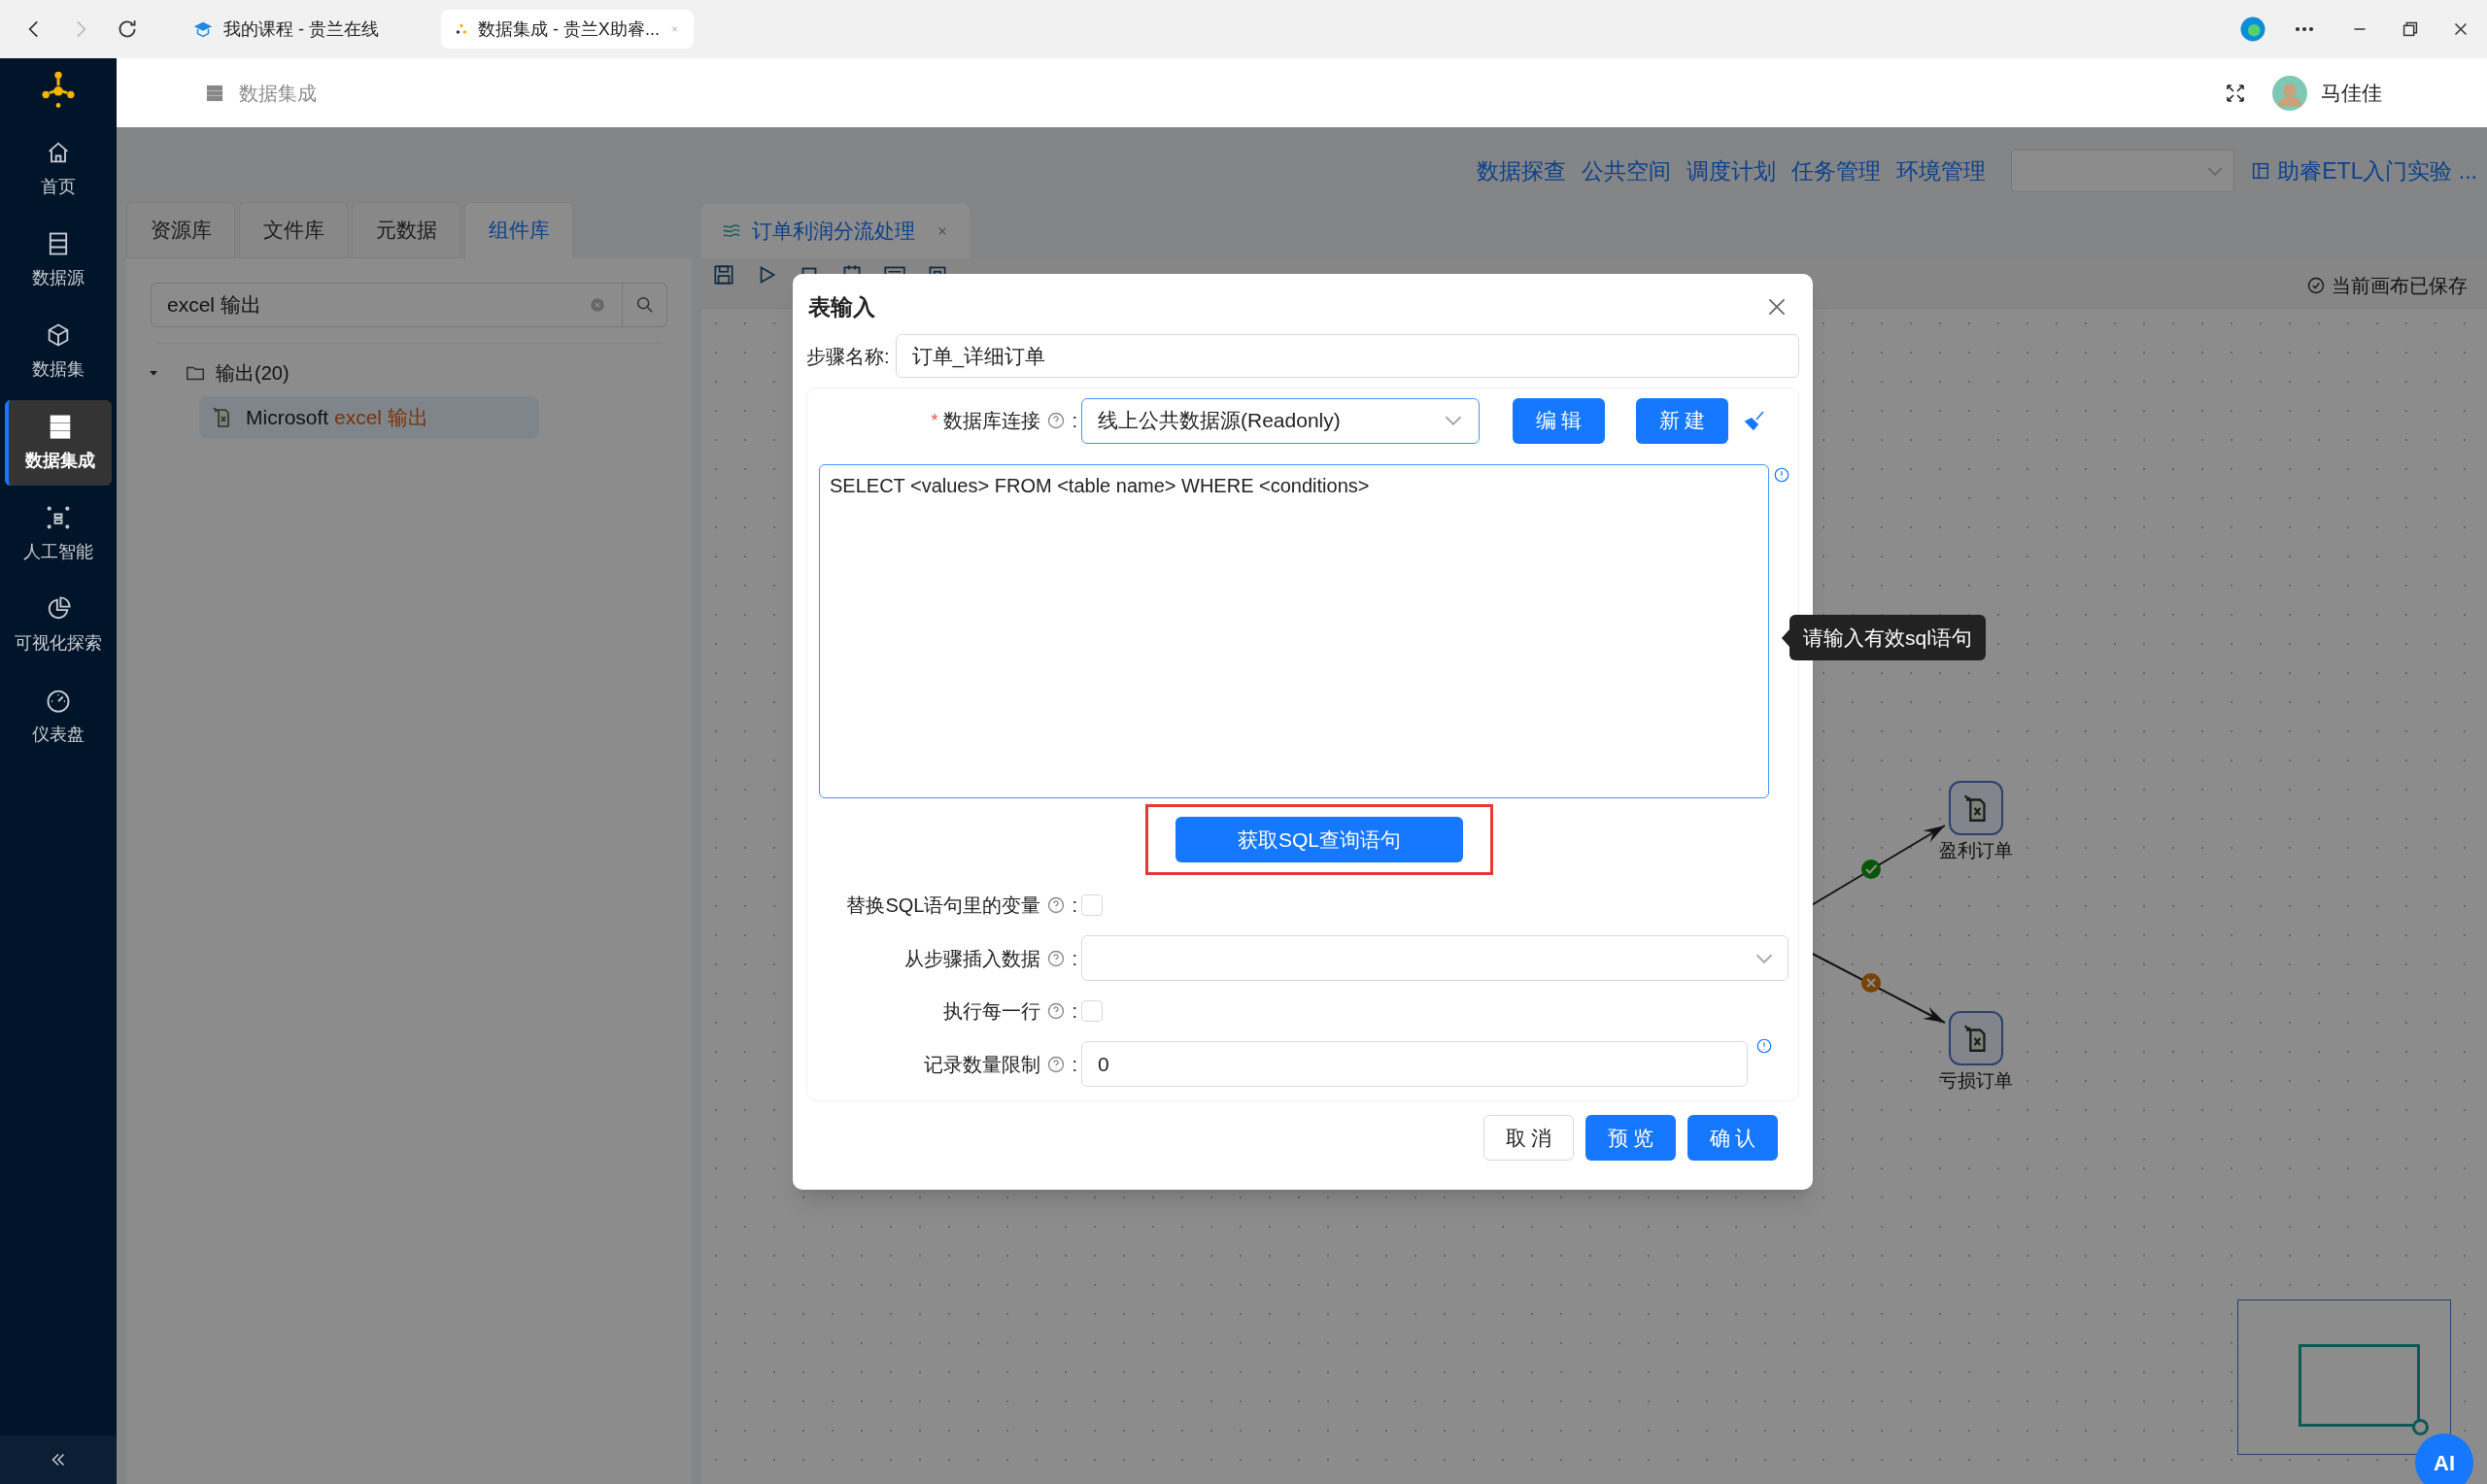 The image size is (2487, 1484). I want to click on sidebar-item: 人工智能, so click(58, 534).